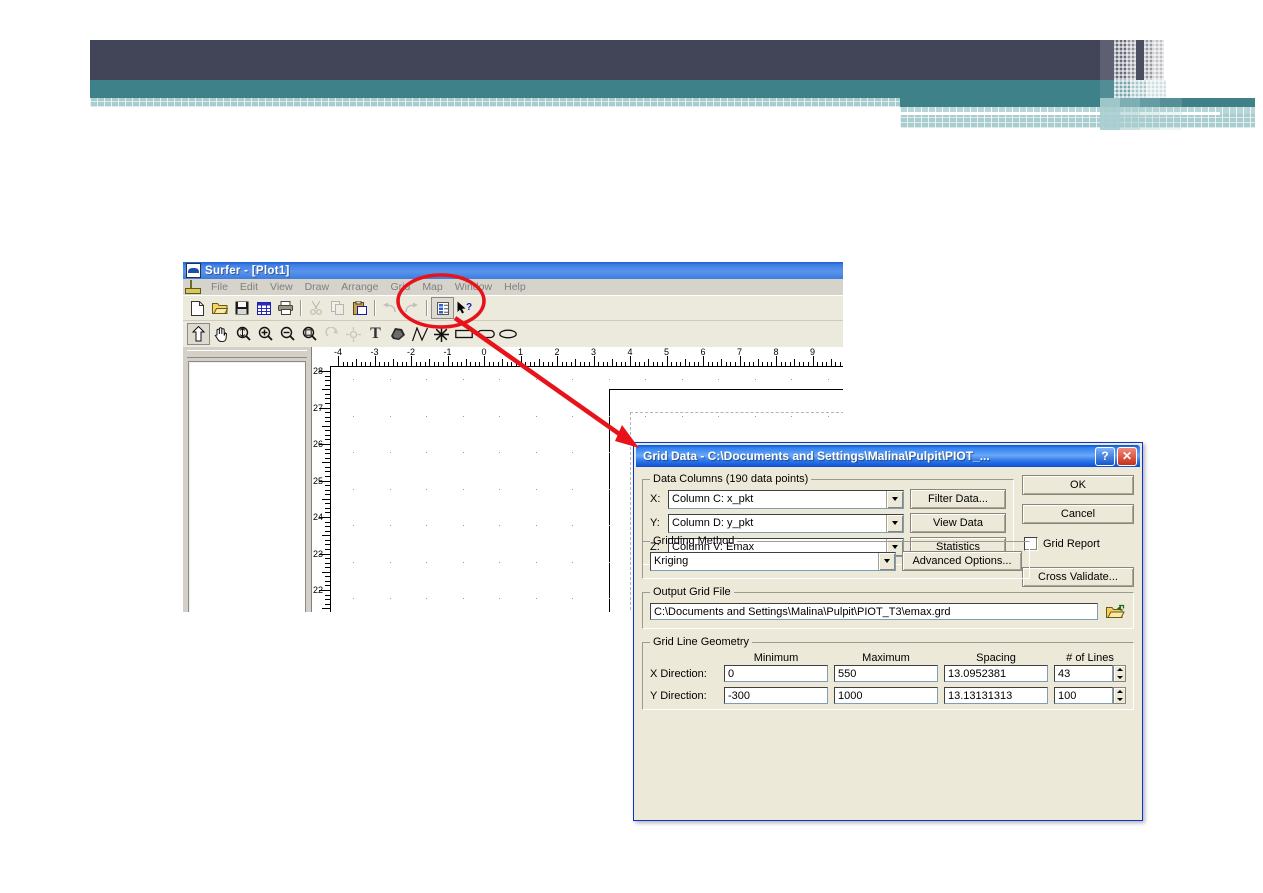 The width and height of the screenshot is (1263, 893). What do you see at coordinates (419, 334) in the screenshot?
I see `polyline-tool-icon` at bounding box center [419, 334].